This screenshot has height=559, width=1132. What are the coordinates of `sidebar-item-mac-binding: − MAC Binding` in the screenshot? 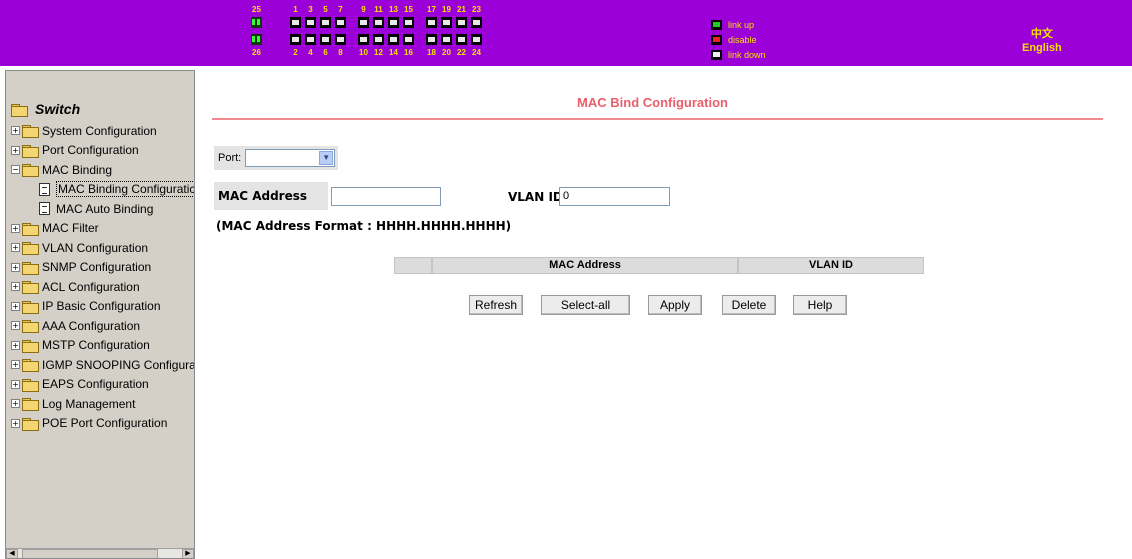 It's located at (102, 170).